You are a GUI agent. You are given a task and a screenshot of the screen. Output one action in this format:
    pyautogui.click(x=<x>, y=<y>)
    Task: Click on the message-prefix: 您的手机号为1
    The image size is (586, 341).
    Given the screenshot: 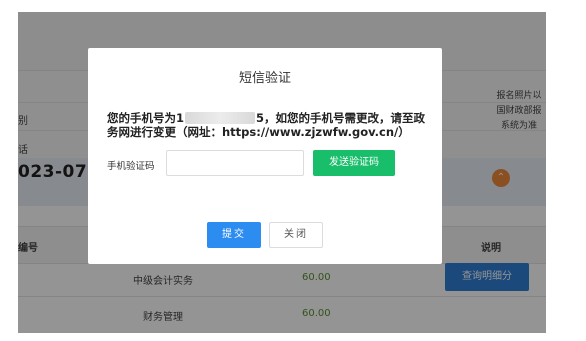 What is the action you would take?
    pyautogui.click(x=146, y=118)
    